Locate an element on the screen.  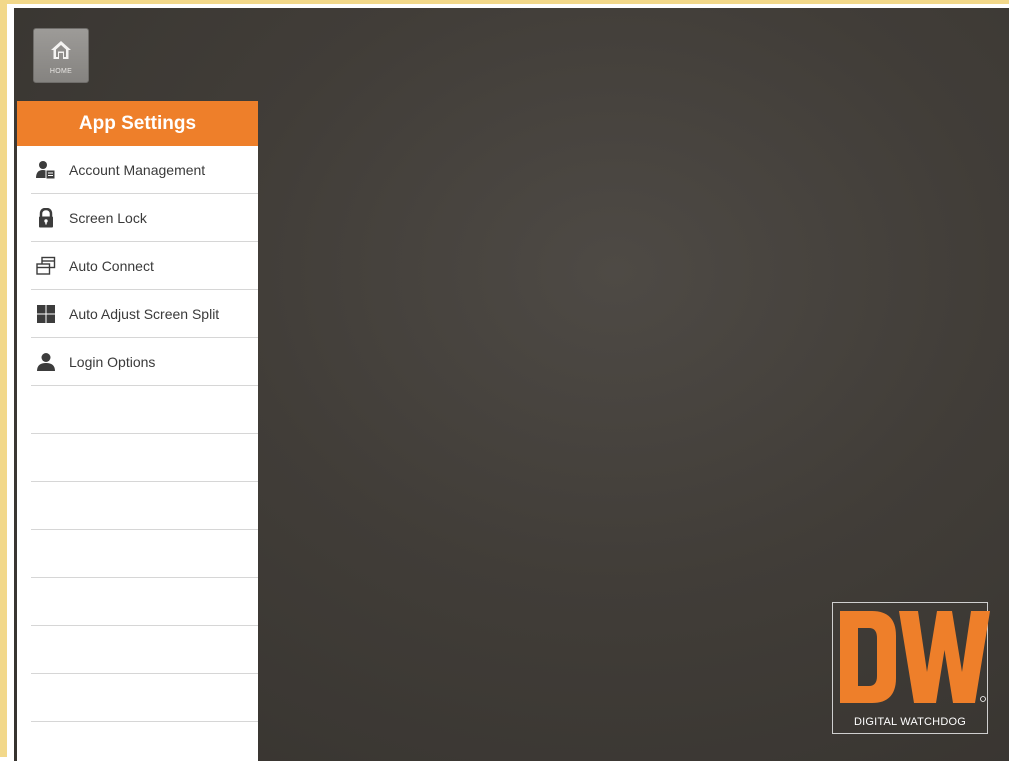
menu-item-label: Auto Connect is located at coordinates (111, 266).